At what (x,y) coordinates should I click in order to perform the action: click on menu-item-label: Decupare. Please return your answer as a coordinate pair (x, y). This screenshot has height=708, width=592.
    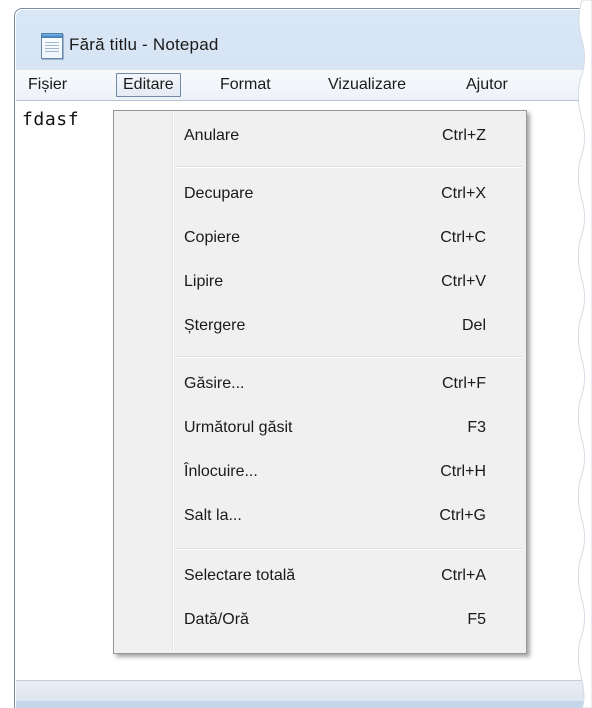
    Looking at the image, I should click on (219, 193).